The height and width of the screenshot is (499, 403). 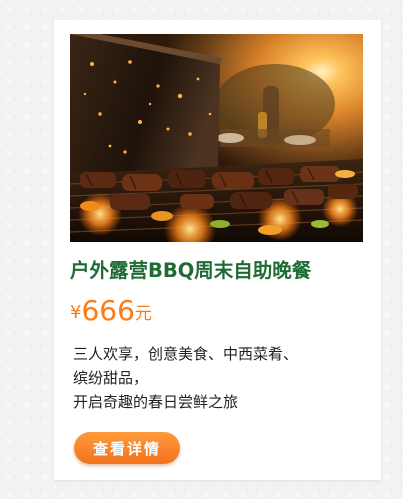 I want to click on card-title: 户外露营BBQ周末自助晚餐, so click(x=191, y=270).